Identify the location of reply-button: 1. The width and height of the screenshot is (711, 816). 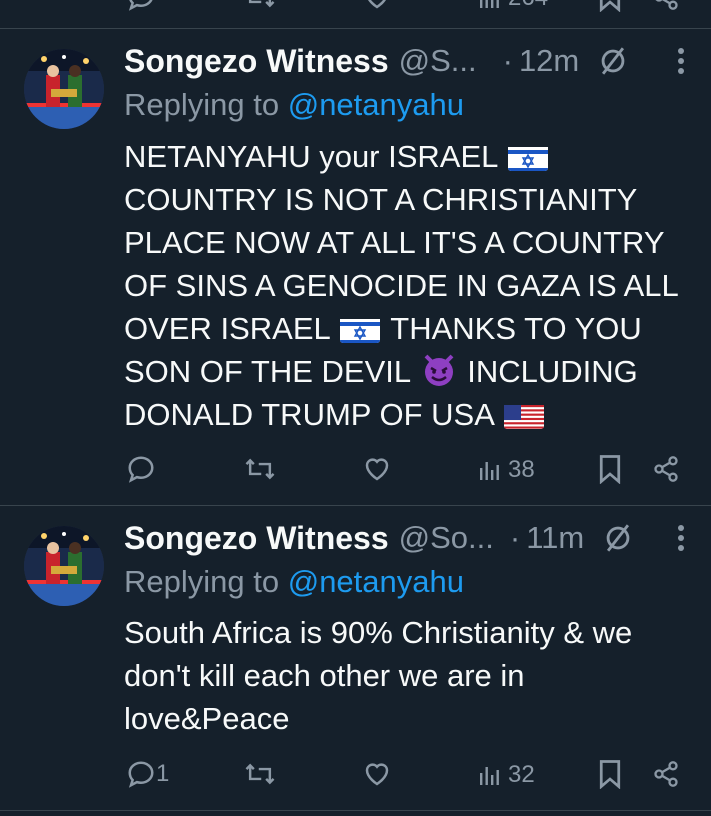
(147, 774).